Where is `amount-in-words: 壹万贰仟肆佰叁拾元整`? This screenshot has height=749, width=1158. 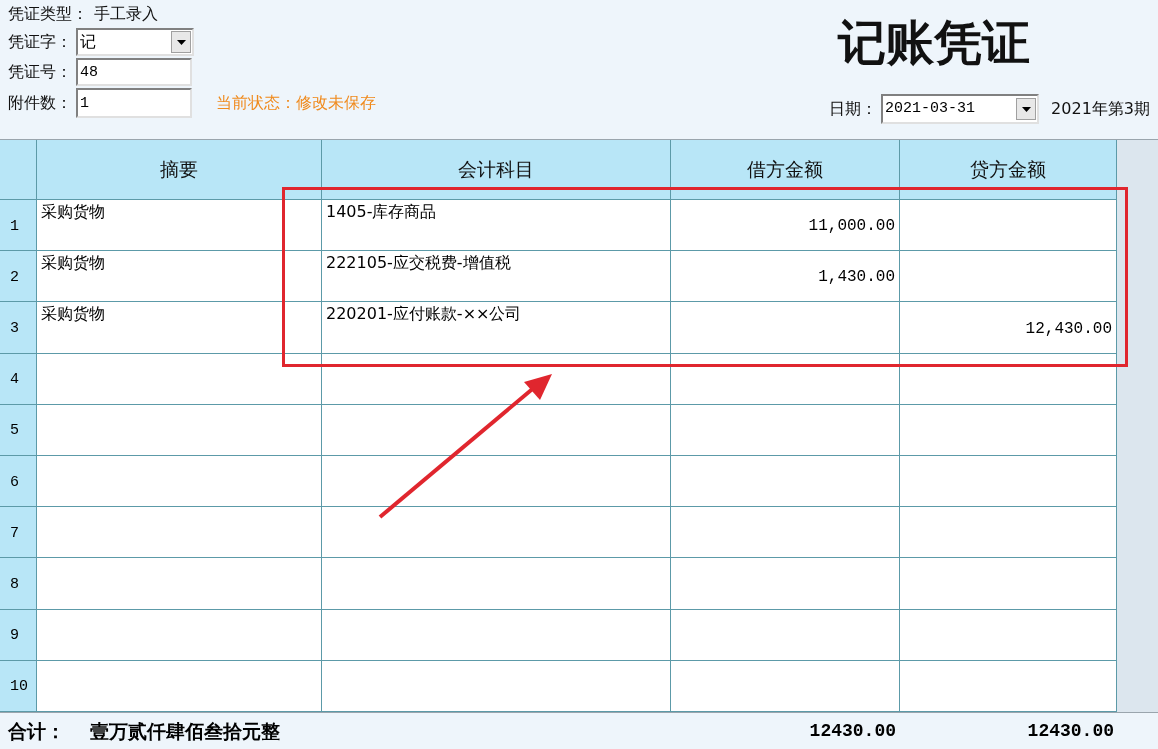 amount-in-words: 壹万贰仟肆佰叁拾元整 is located at coordinates (185, 731).